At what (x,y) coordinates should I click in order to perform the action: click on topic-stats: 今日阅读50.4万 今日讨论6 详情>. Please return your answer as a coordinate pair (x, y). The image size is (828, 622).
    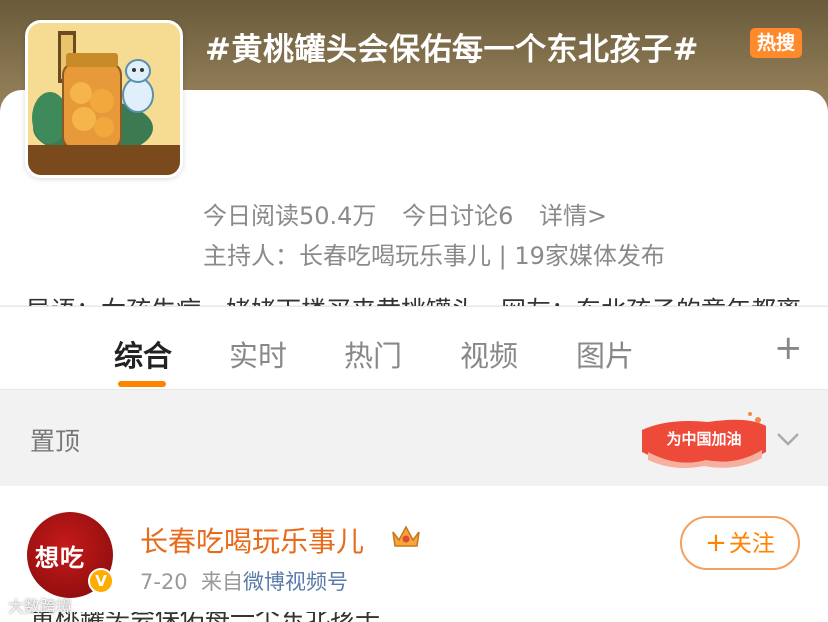
    Looking at the image, I should click on (414, 213).